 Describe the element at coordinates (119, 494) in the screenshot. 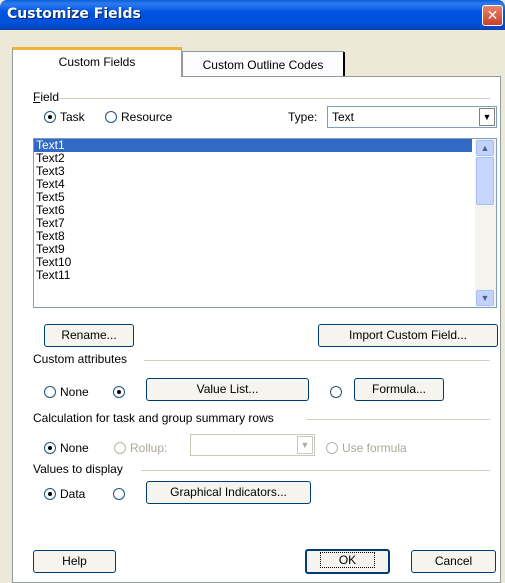

I see `display-graphical-radio` at that location.